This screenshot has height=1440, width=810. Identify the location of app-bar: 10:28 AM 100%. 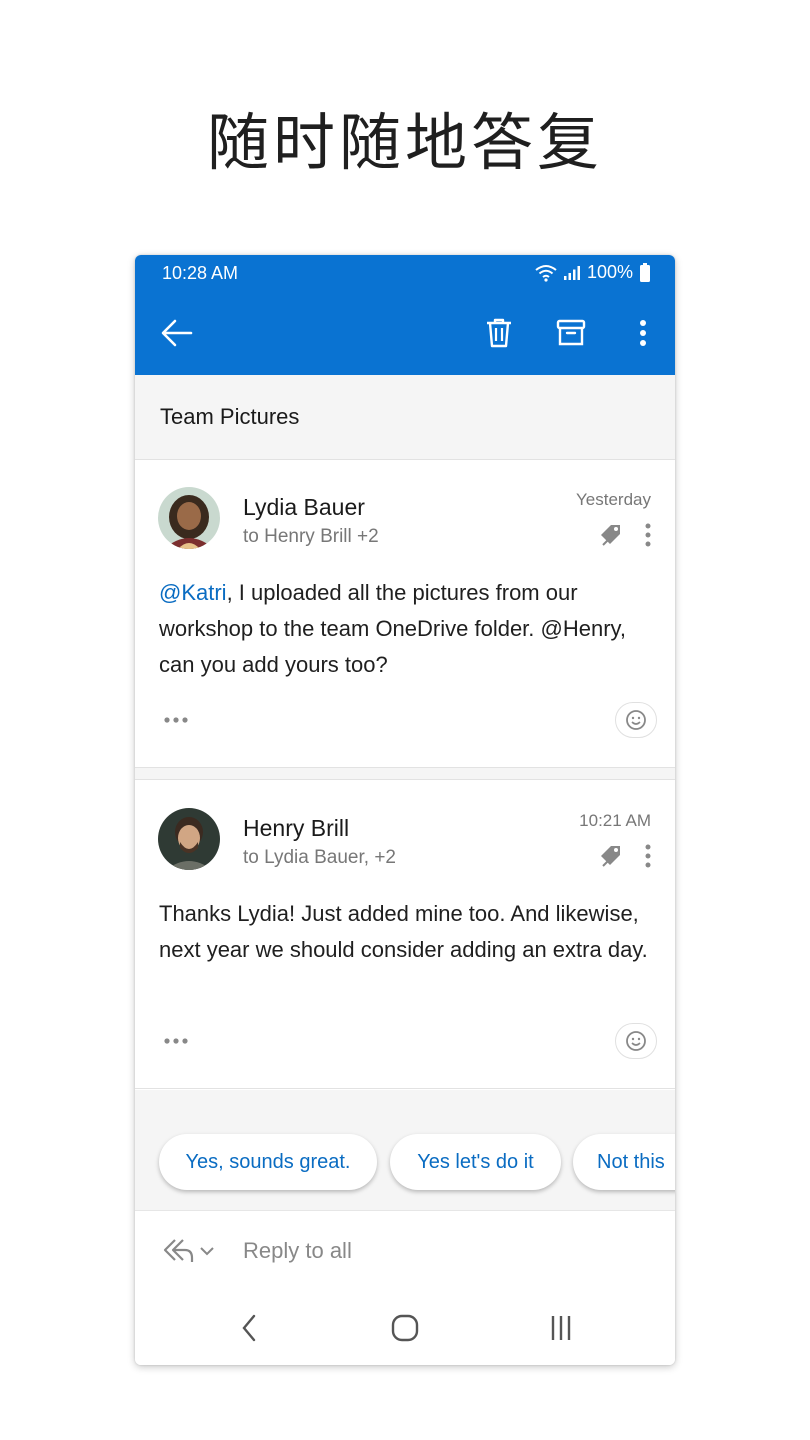
(405, 315).